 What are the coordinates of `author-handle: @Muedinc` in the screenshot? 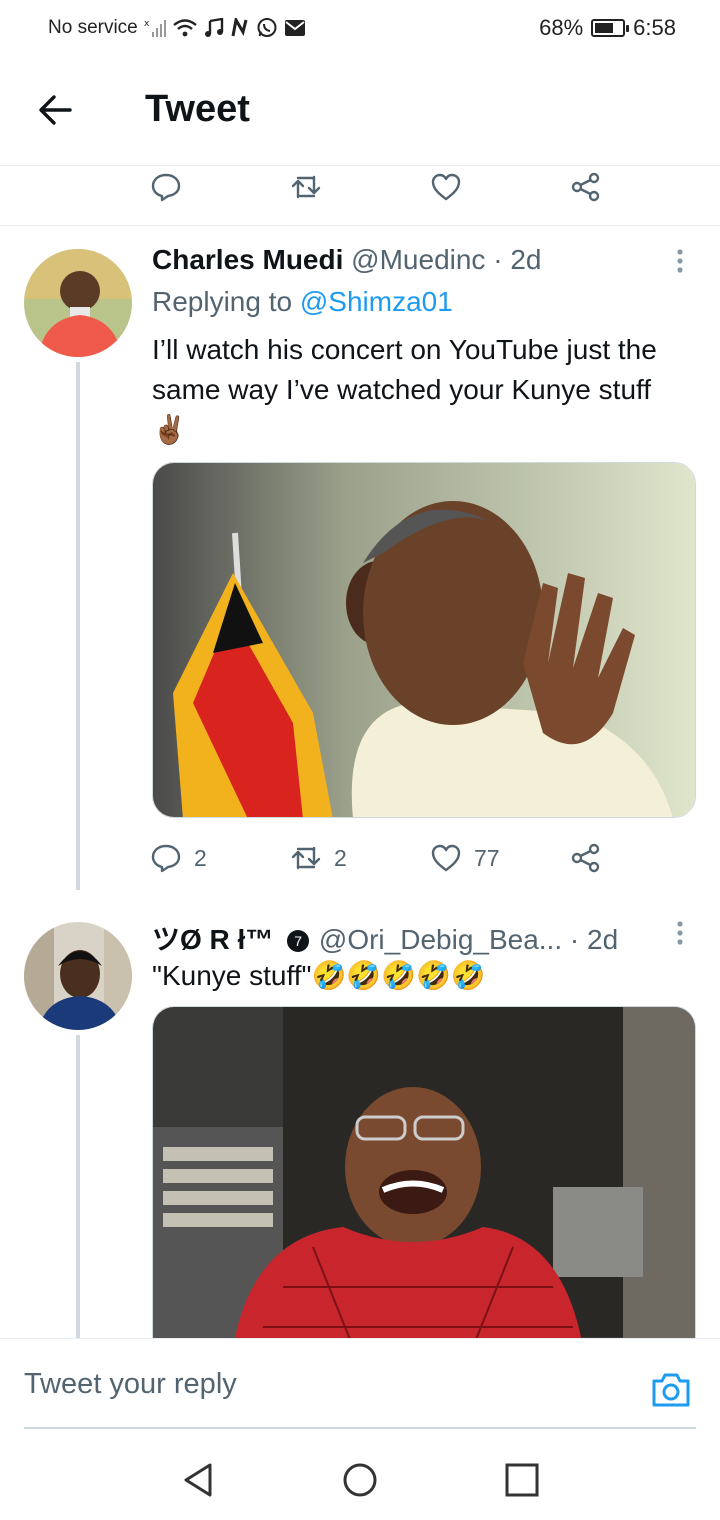 It's located at (418, 259).